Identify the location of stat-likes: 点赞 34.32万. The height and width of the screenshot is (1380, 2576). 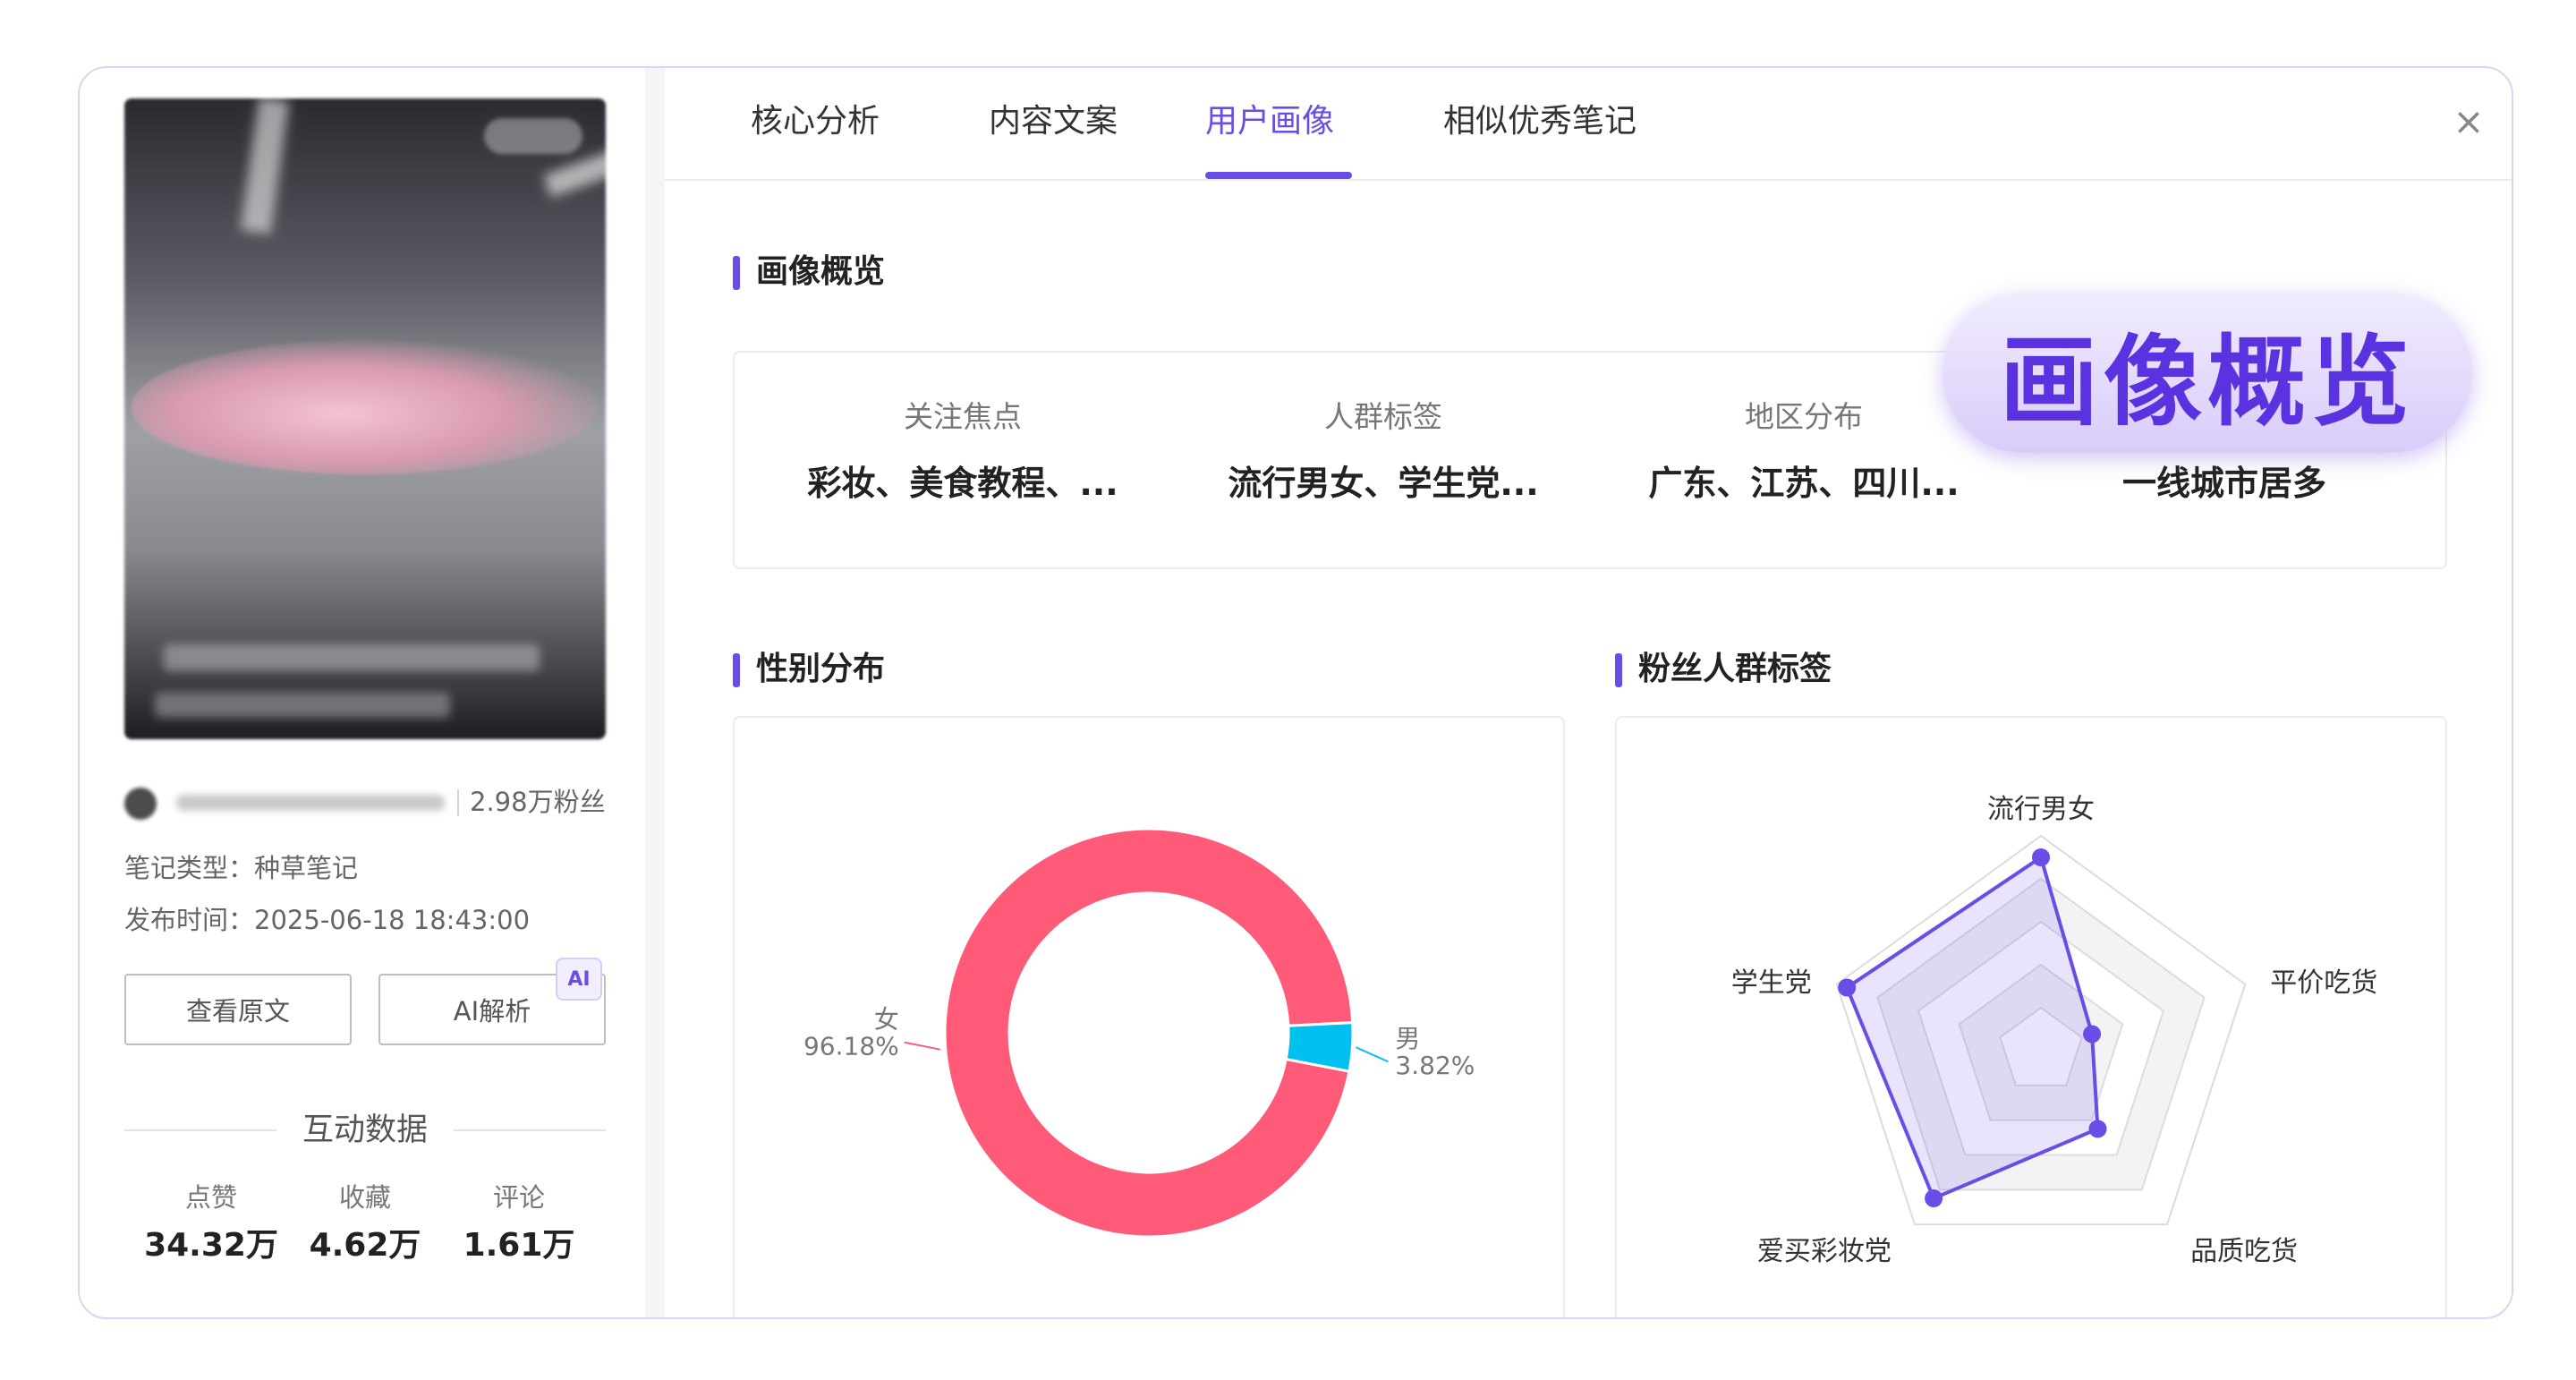
(211, 1224).